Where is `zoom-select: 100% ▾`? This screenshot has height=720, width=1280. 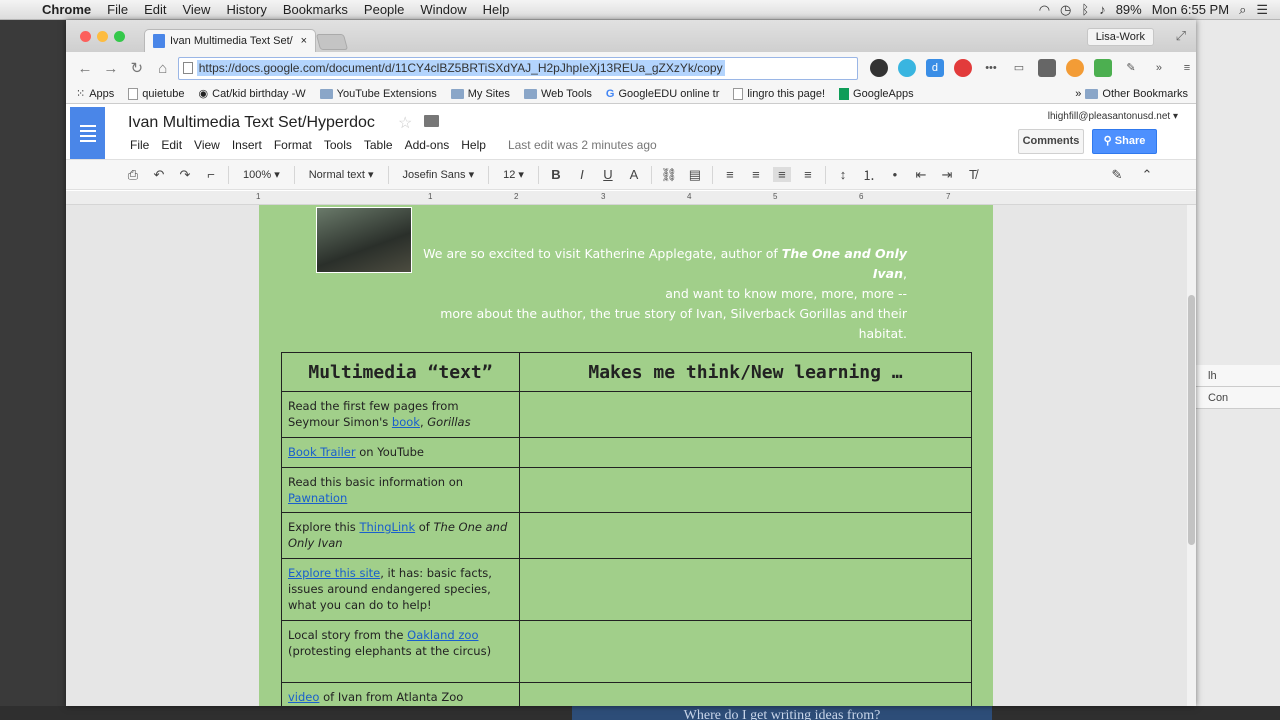
zoom-select: 100% ▾ is located at coordinates (261, 174).